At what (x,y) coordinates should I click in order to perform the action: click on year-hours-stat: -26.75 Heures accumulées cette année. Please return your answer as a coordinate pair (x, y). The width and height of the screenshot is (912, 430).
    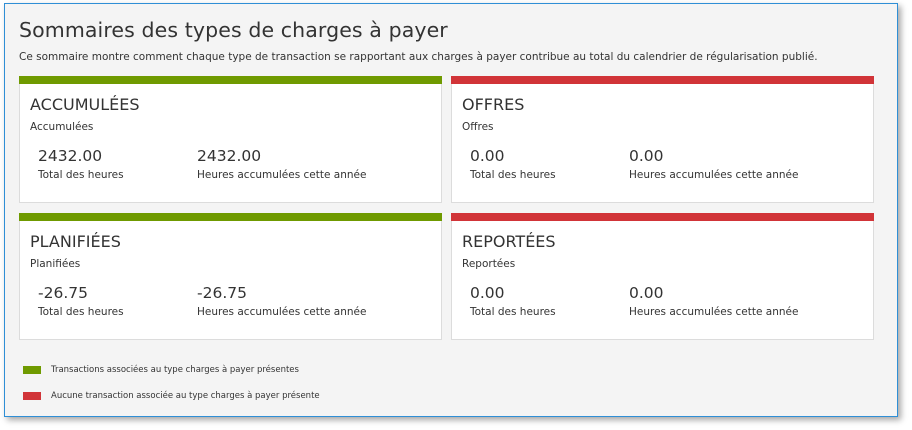
    Looking at the image, I should click on (281, 301).